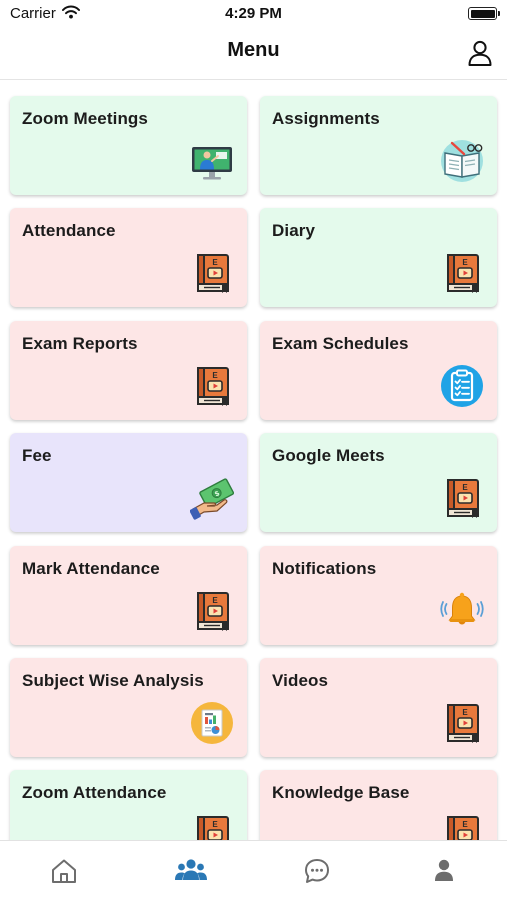 The width and height of the screenshot is (507, 900). I want to click on menu-card-diary: Diary, so click(378, 257).